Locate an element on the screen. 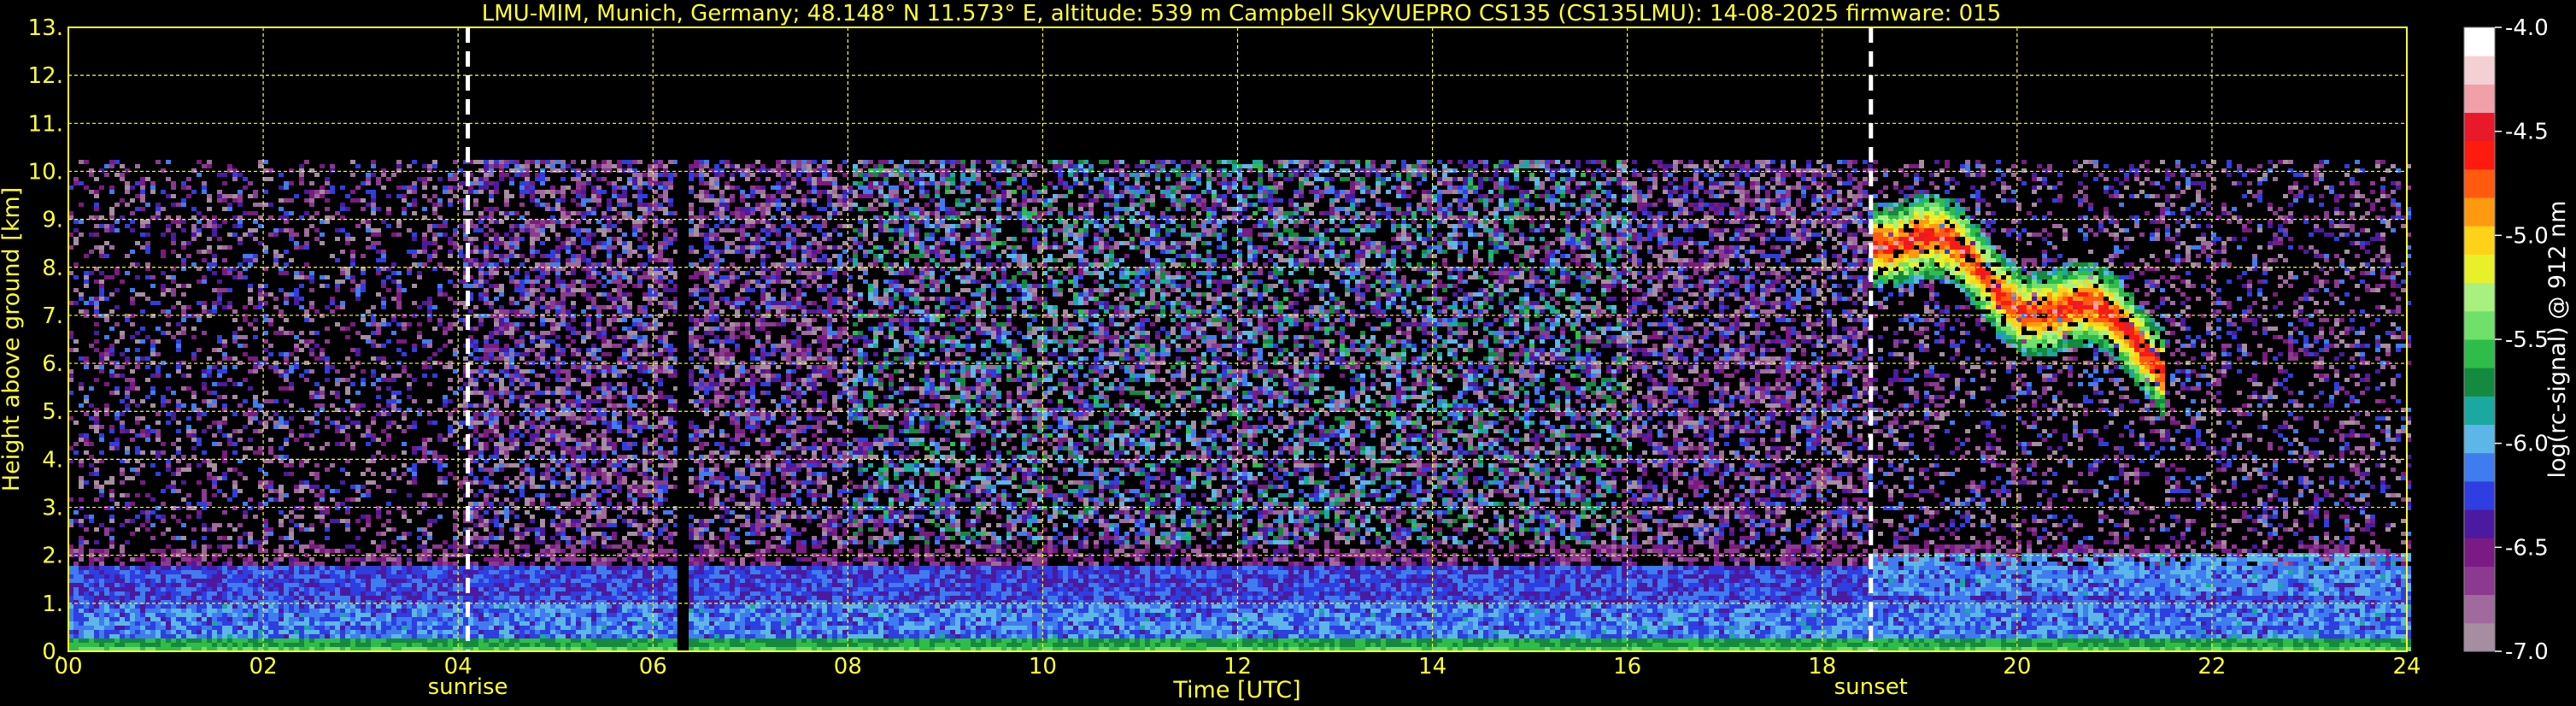 The width and height of the screenshot is (2576, 706). colorbar-tick-label: -4.5 is located at coordinates (2527, 132).